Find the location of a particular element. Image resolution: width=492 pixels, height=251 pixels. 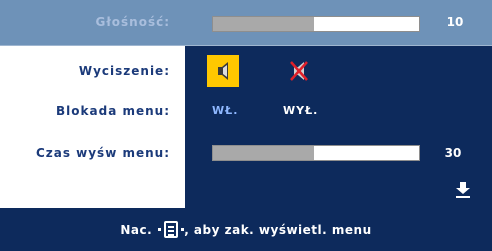

arrow-down-icon is located at coordinates (463, 190).